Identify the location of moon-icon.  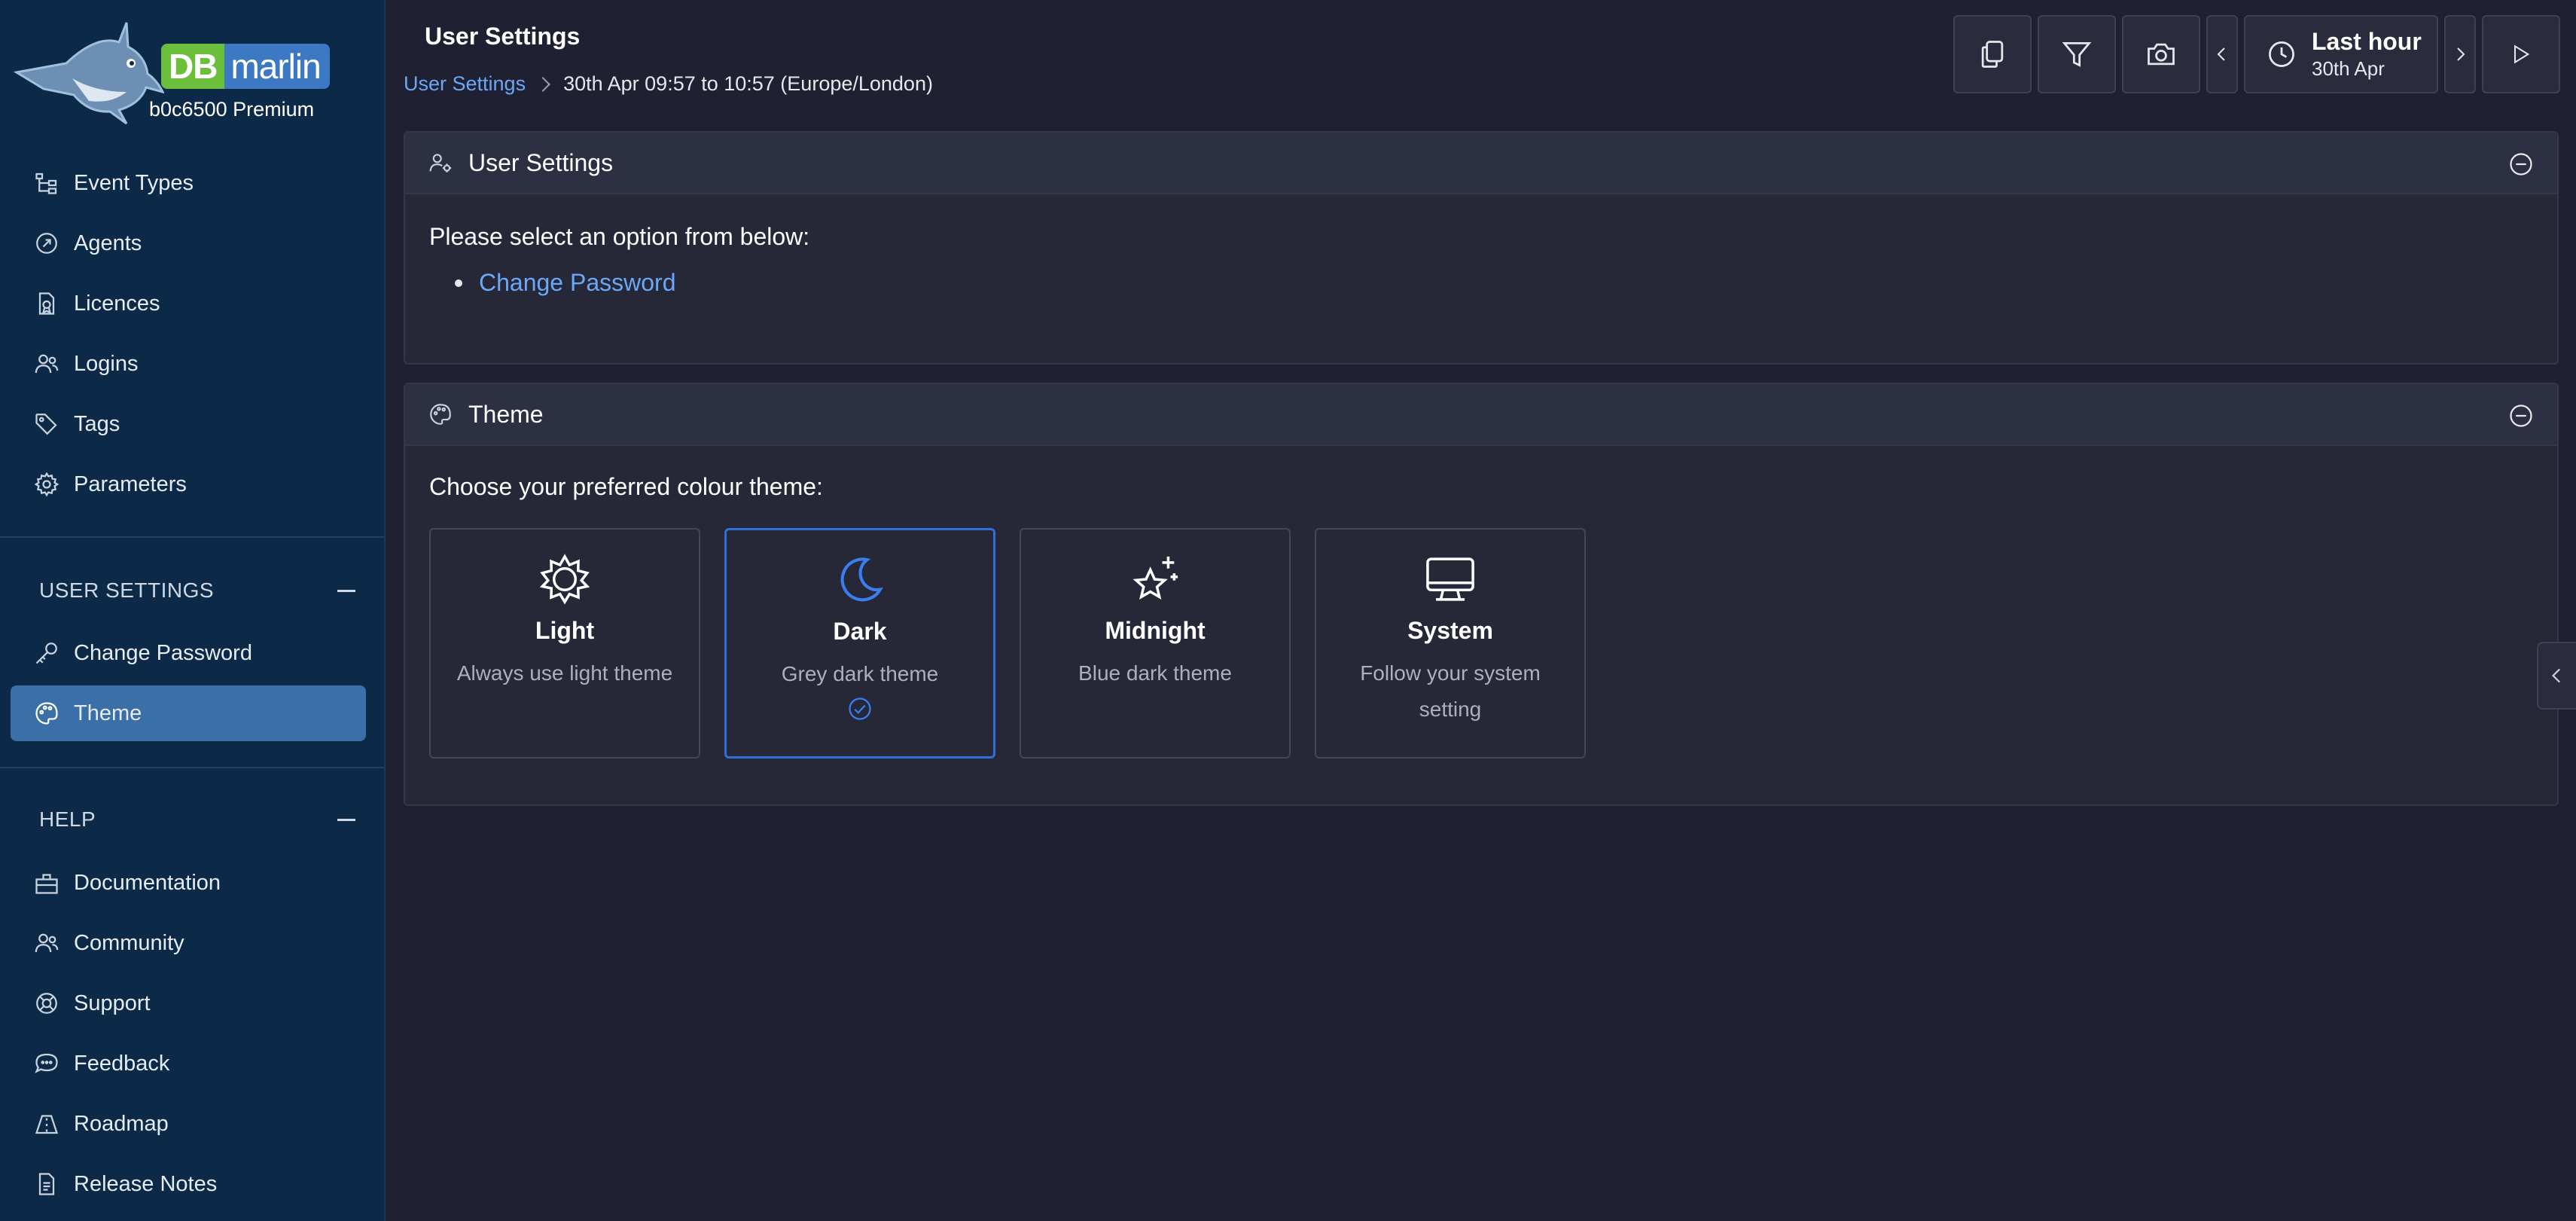
(861, 579).